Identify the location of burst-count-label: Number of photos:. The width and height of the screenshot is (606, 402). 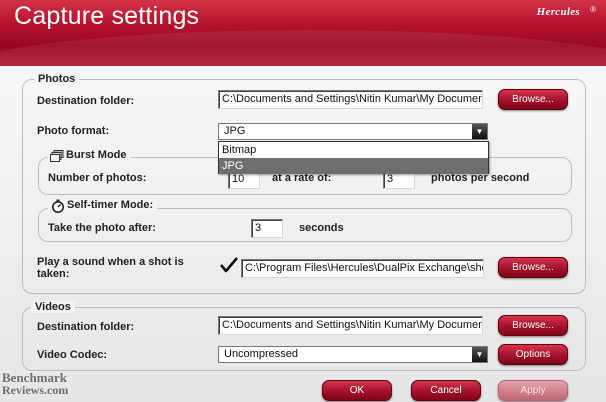
(97, 178).